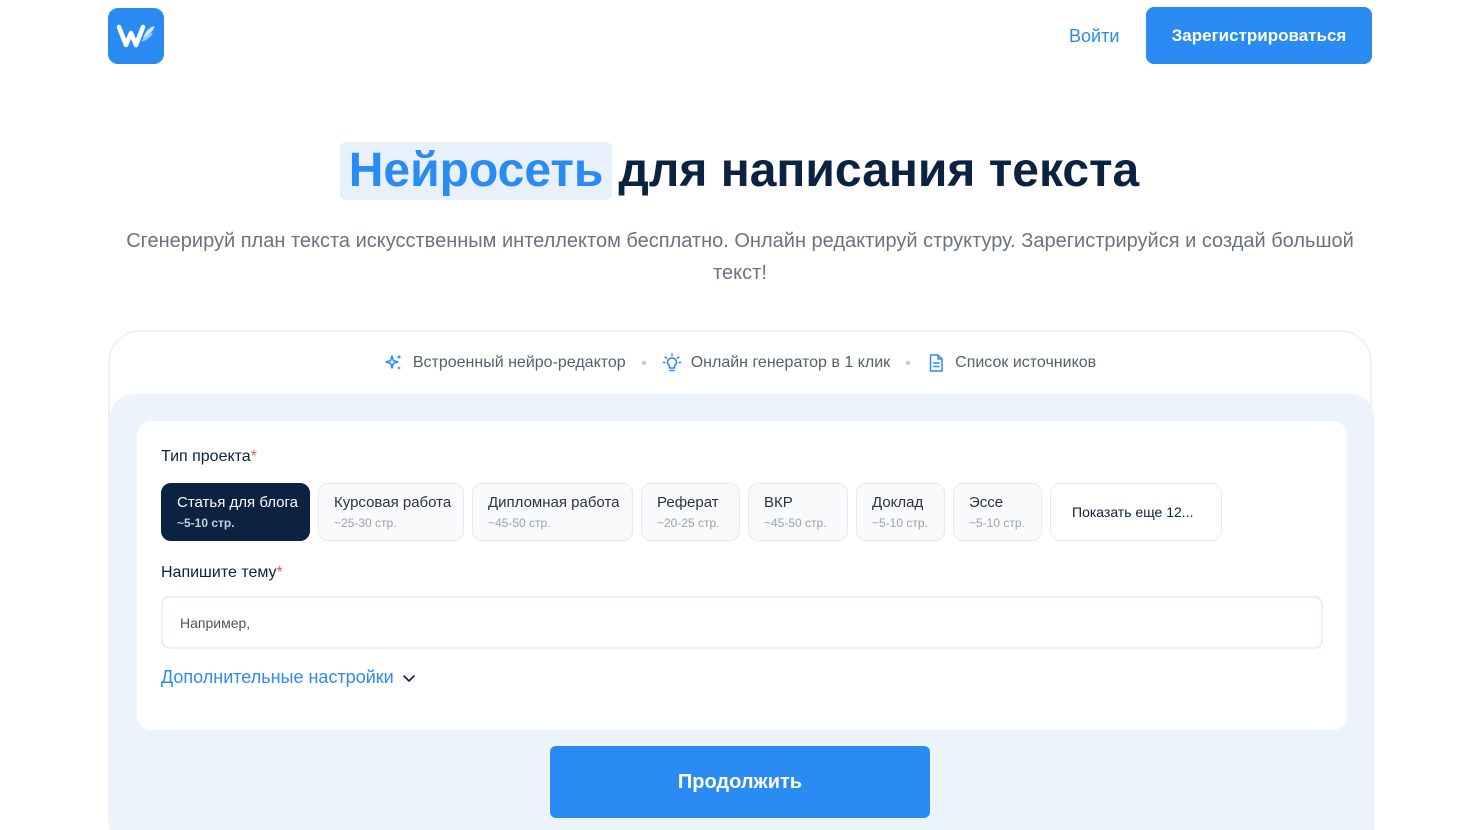 The width and height of the screenshot is (1479, 830). I want to click on chip-title: ВКР, so click(778, 502).